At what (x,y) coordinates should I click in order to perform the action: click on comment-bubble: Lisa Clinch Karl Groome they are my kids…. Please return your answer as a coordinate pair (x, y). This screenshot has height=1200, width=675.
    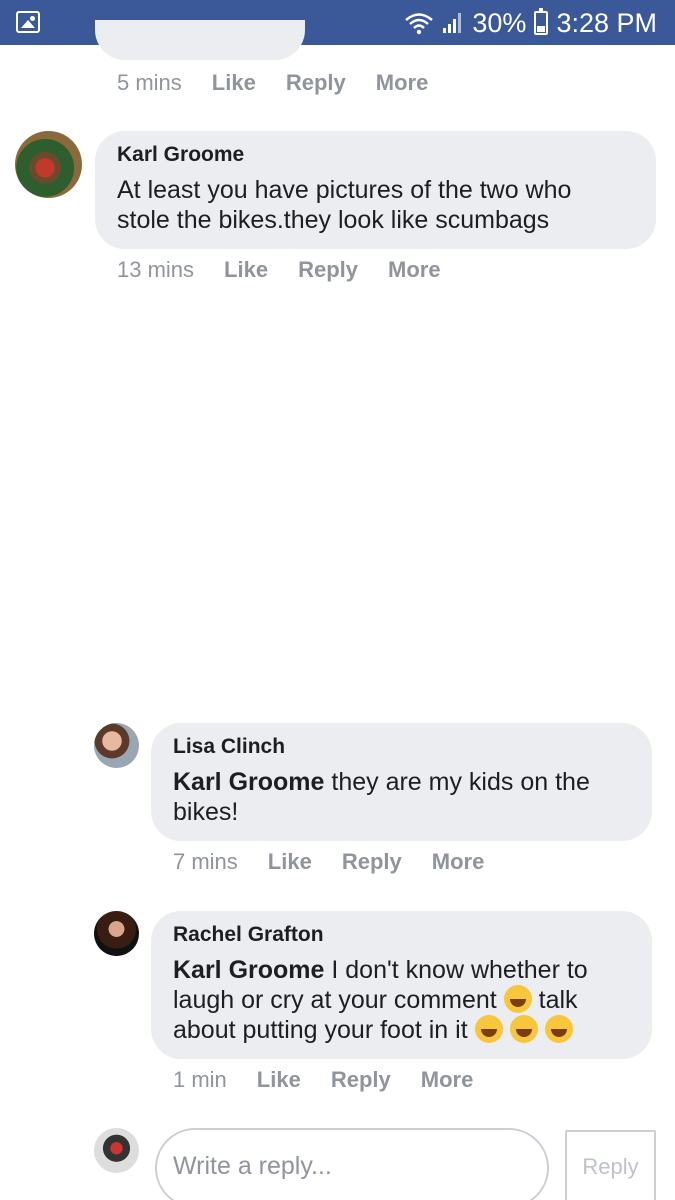
    Looking at the image, I should click on (401, 782).